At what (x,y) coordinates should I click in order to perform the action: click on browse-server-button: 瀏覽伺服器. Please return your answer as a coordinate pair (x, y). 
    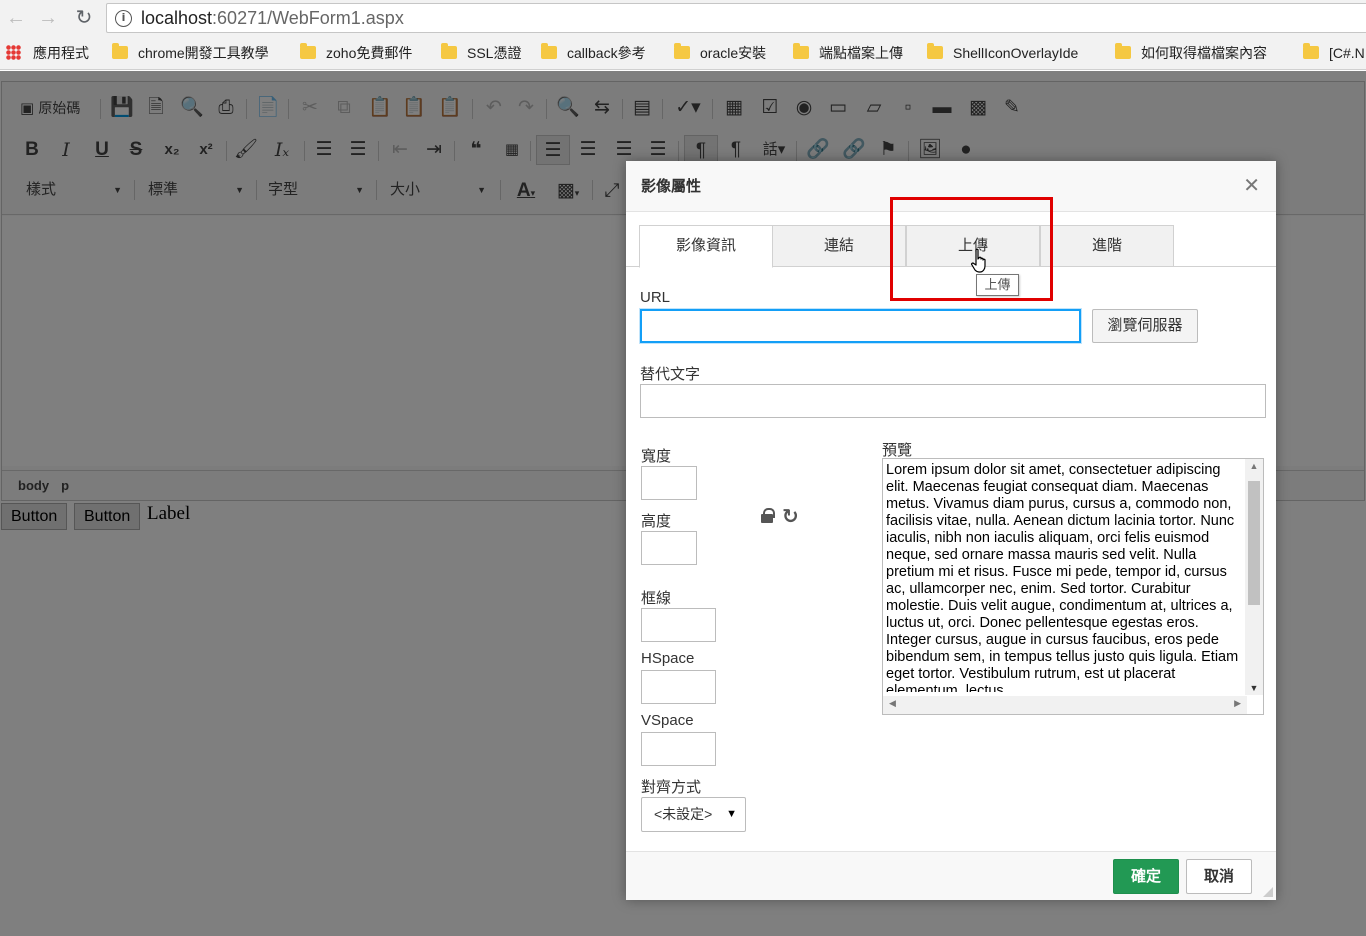
    Looking at the image, I should click on (1145, 326).